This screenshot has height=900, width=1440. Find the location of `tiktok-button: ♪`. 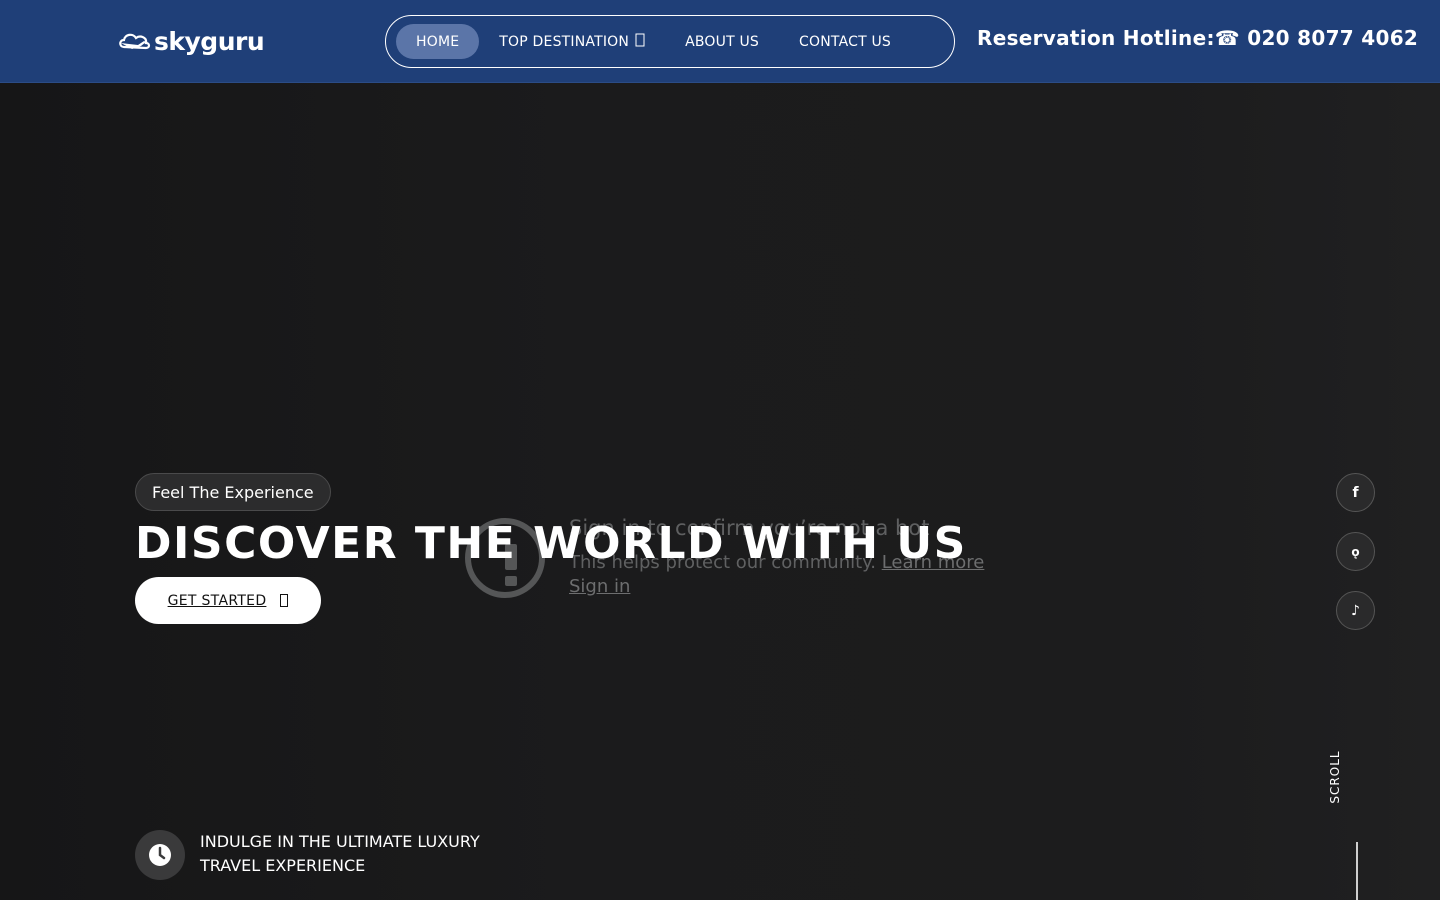

tiktok-button: ♪ is located at coordinates (1355, 610).